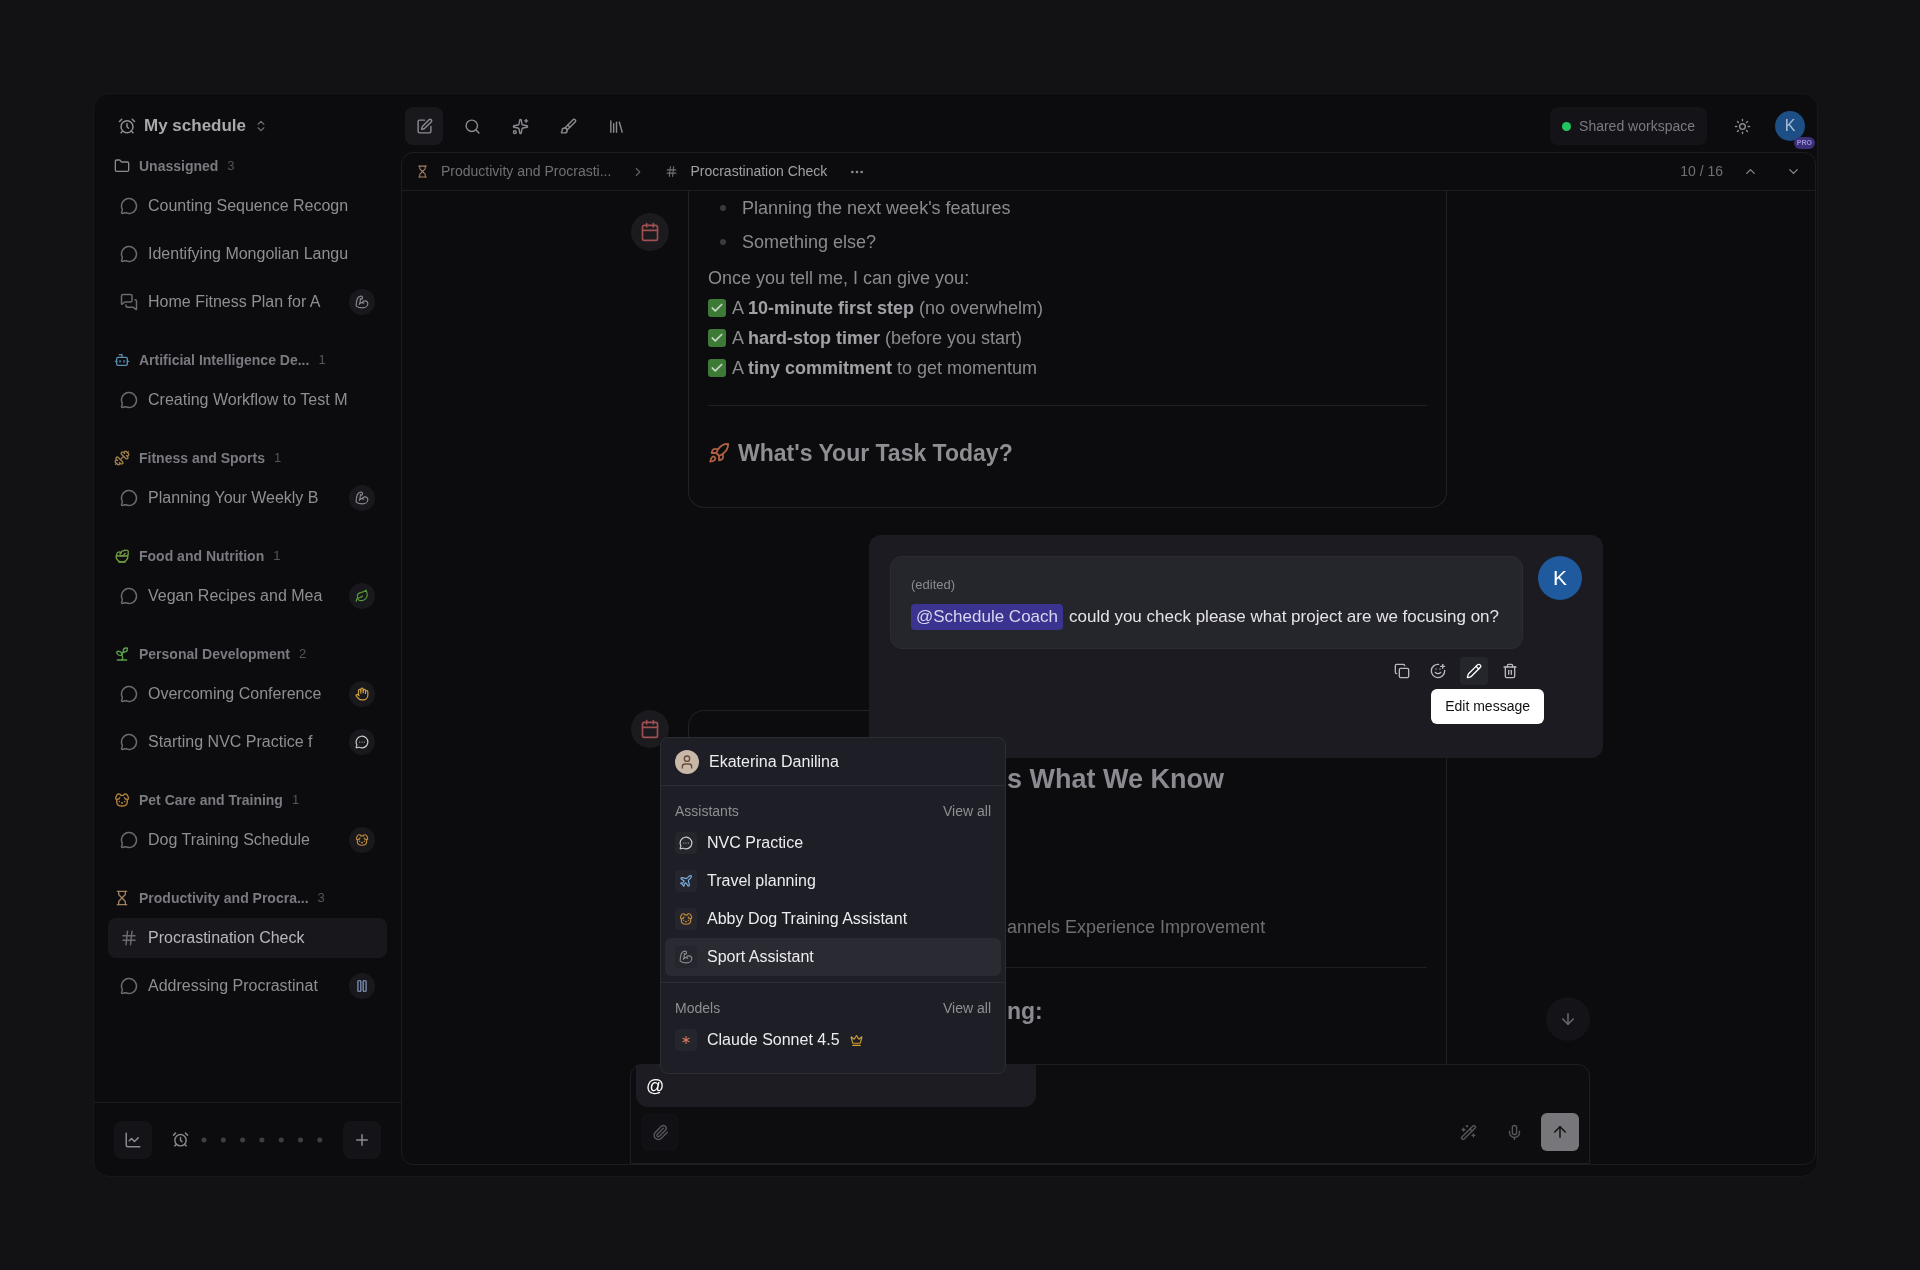  I want to click on menu-item: Claude Sonnet 4.5, so click(833, 1040).